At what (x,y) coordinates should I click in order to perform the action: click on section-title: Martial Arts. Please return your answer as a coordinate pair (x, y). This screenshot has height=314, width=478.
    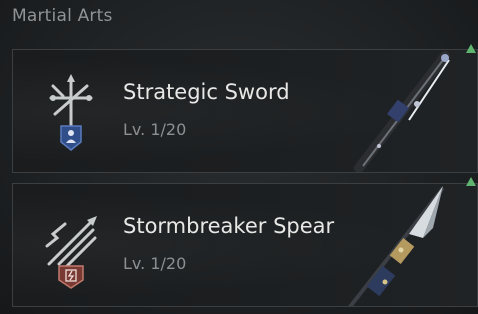
    Looking at the image, I should click on (62, 16).